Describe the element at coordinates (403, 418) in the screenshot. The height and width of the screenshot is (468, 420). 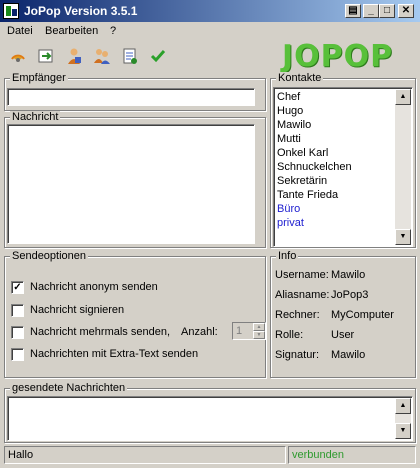
I see `gesendete-scrollbar: ▲ ▼` at that location.